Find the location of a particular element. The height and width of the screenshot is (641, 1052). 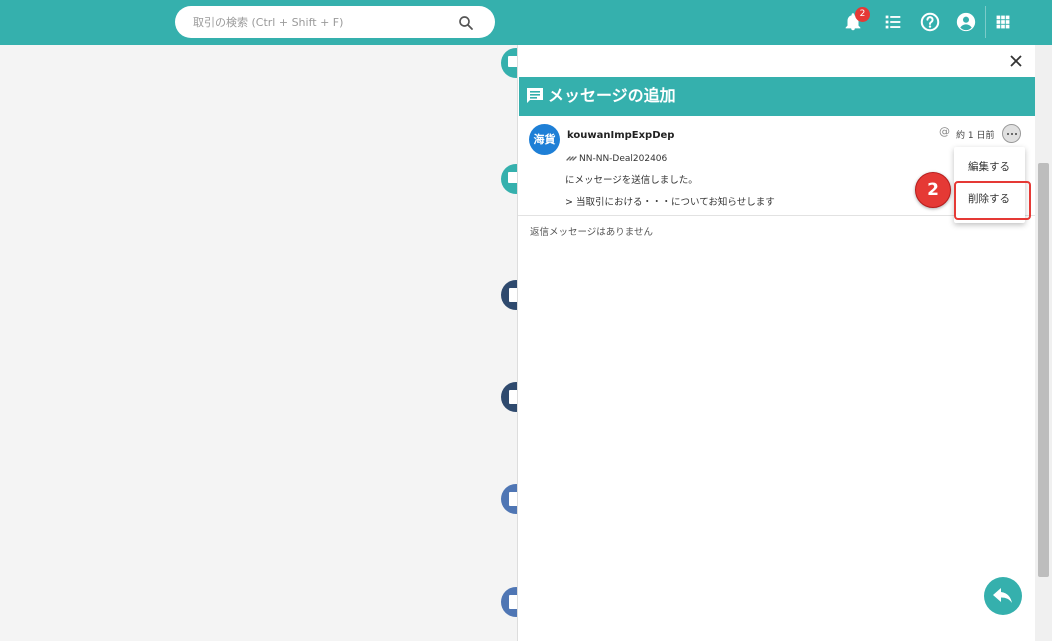

header-divider is located at coordinates (985, 22).